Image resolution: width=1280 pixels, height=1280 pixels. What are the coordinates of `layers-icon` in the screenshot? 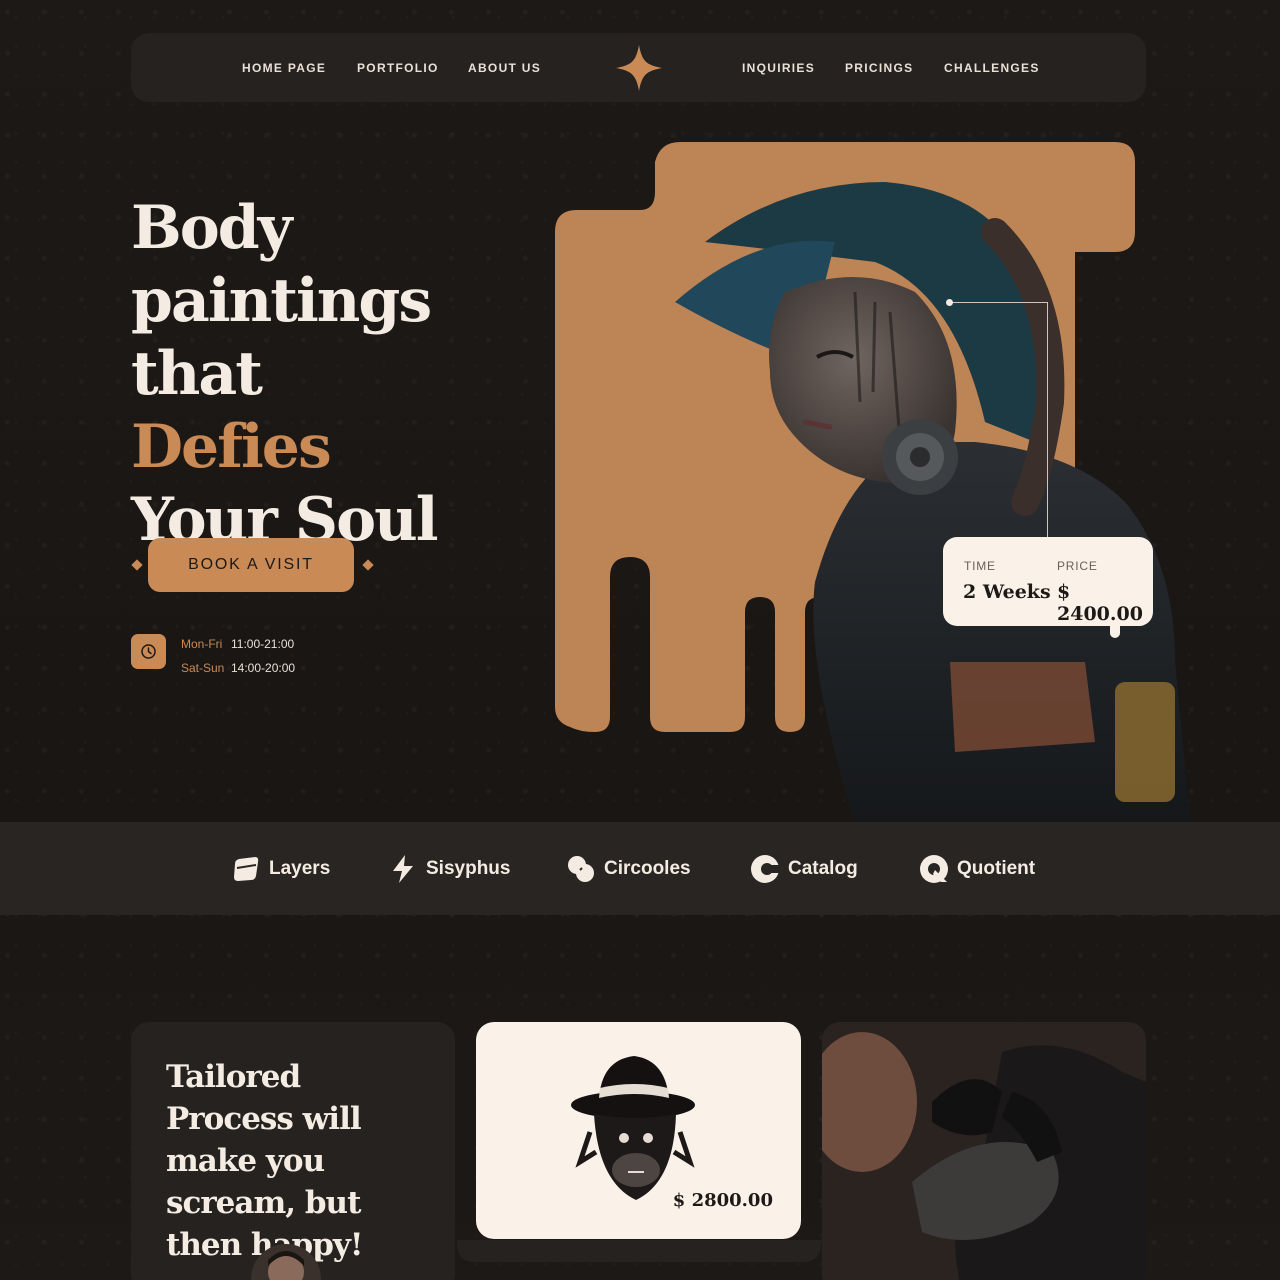 It's located at (246, 869).